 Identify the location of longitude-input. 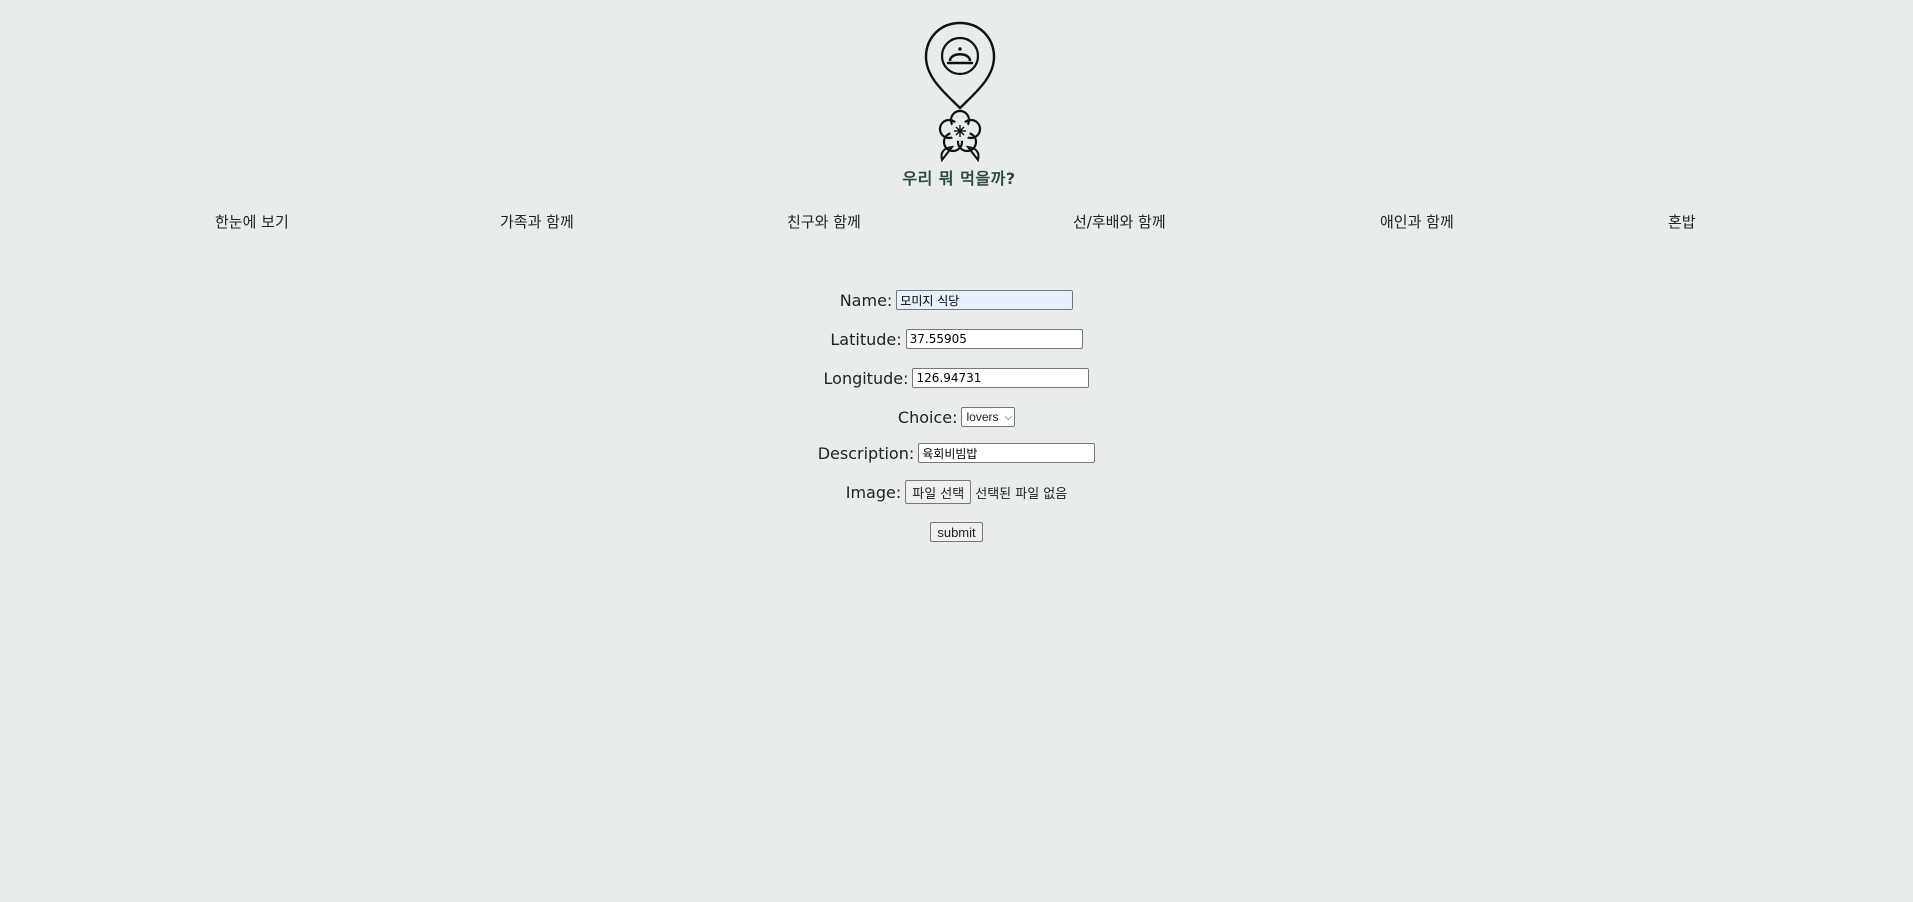
(1001, 378).